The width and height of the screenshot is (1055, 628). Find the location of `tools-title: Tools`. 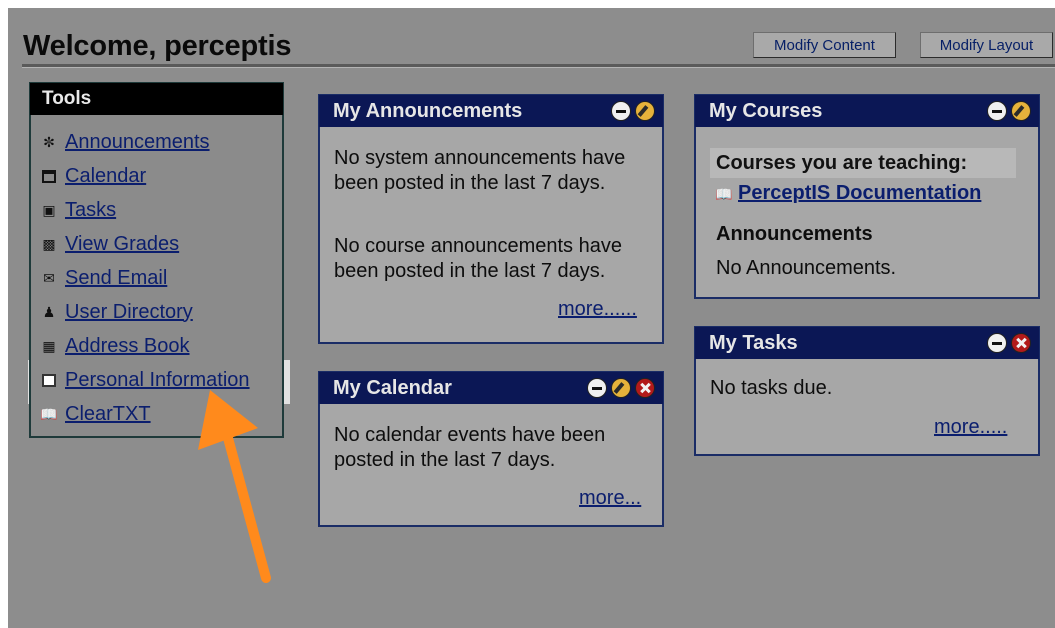

tools-title: Tools is located at coordinates (156, 99).